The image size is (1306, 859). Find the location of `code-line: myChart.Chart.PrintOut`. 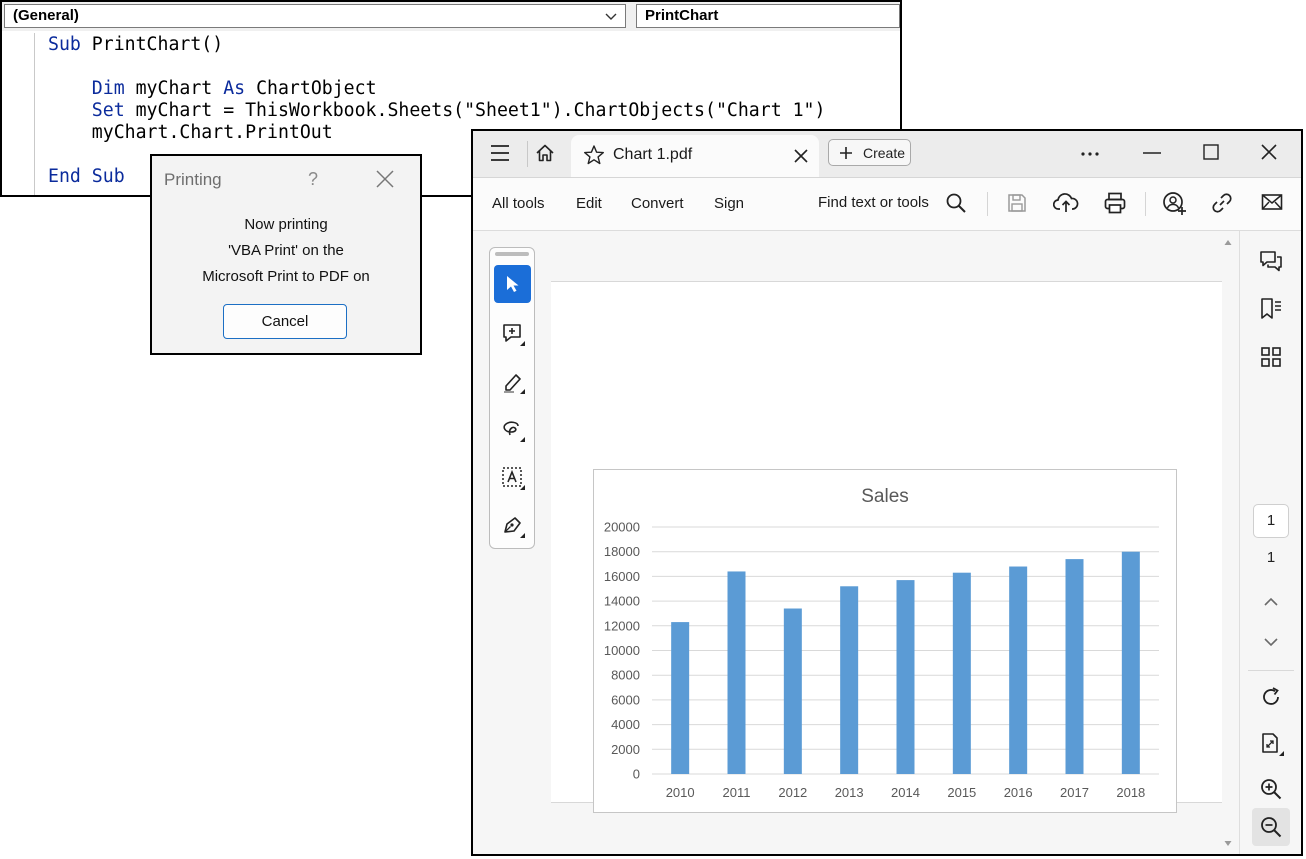

code-line: myChart.Chart.PrintOut is located at coordinates (190, 132).